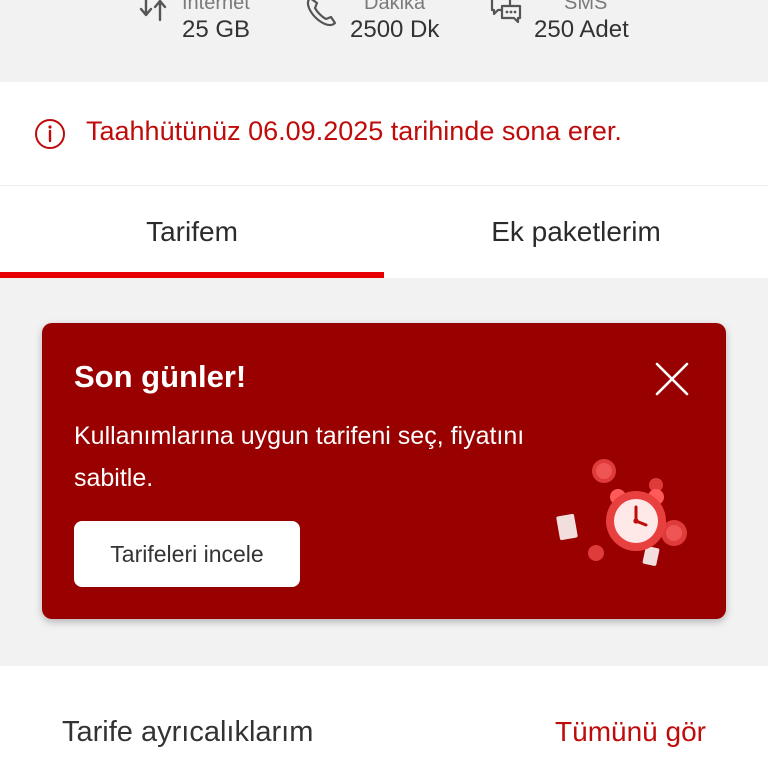 The image size is (768, 768). What do you see at coordinates (188, 732) in the screenshot?
I see `section-title: Tarife ayrıcalıklarım` at bounding box center [188, 732].